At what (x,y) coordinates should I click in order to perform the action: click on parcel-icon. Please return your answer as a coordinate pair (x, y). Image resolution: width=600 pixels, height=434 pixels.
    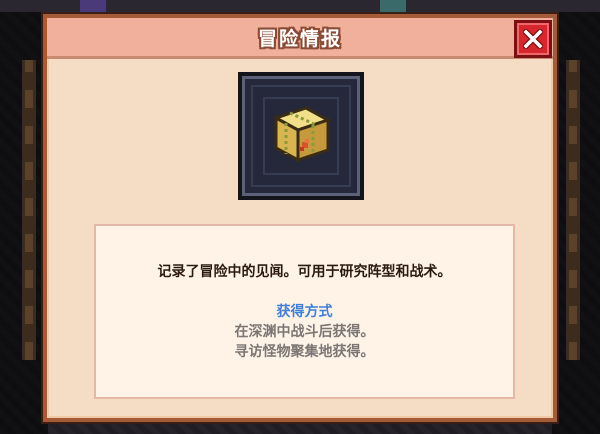
    Looking at the image, I should click on (302, 134).